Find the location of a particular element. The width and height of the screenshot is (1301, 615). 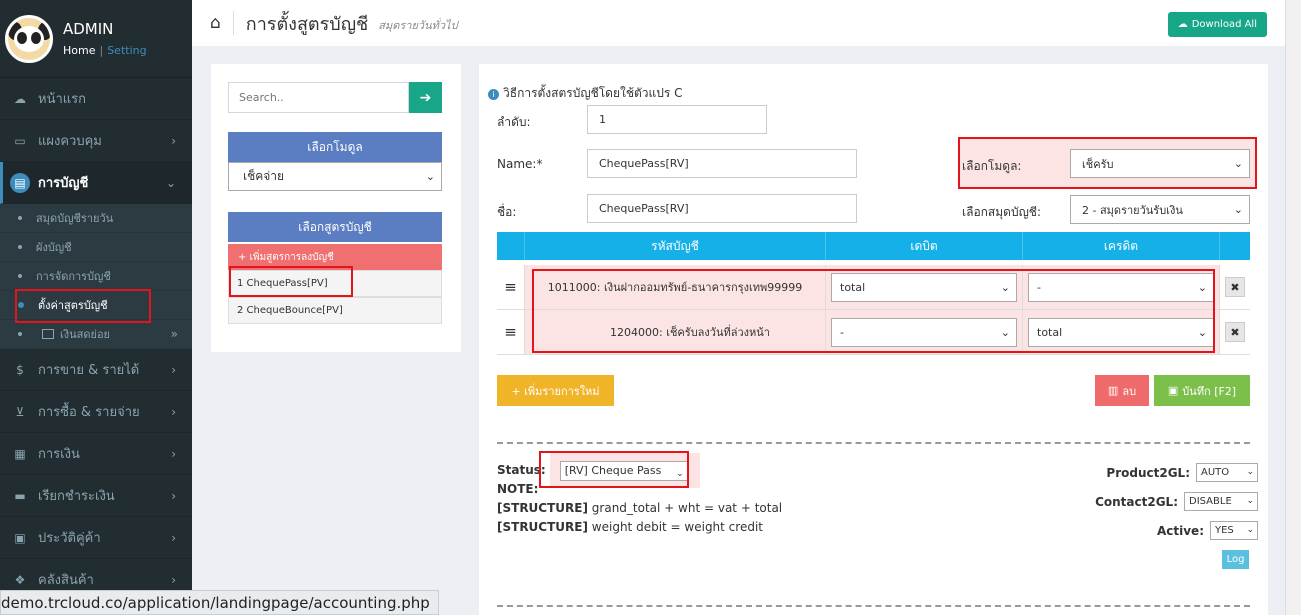

menu-item-contacts: ▣ ประวัติคู่ค้า › is located at coordinates (96, 538).